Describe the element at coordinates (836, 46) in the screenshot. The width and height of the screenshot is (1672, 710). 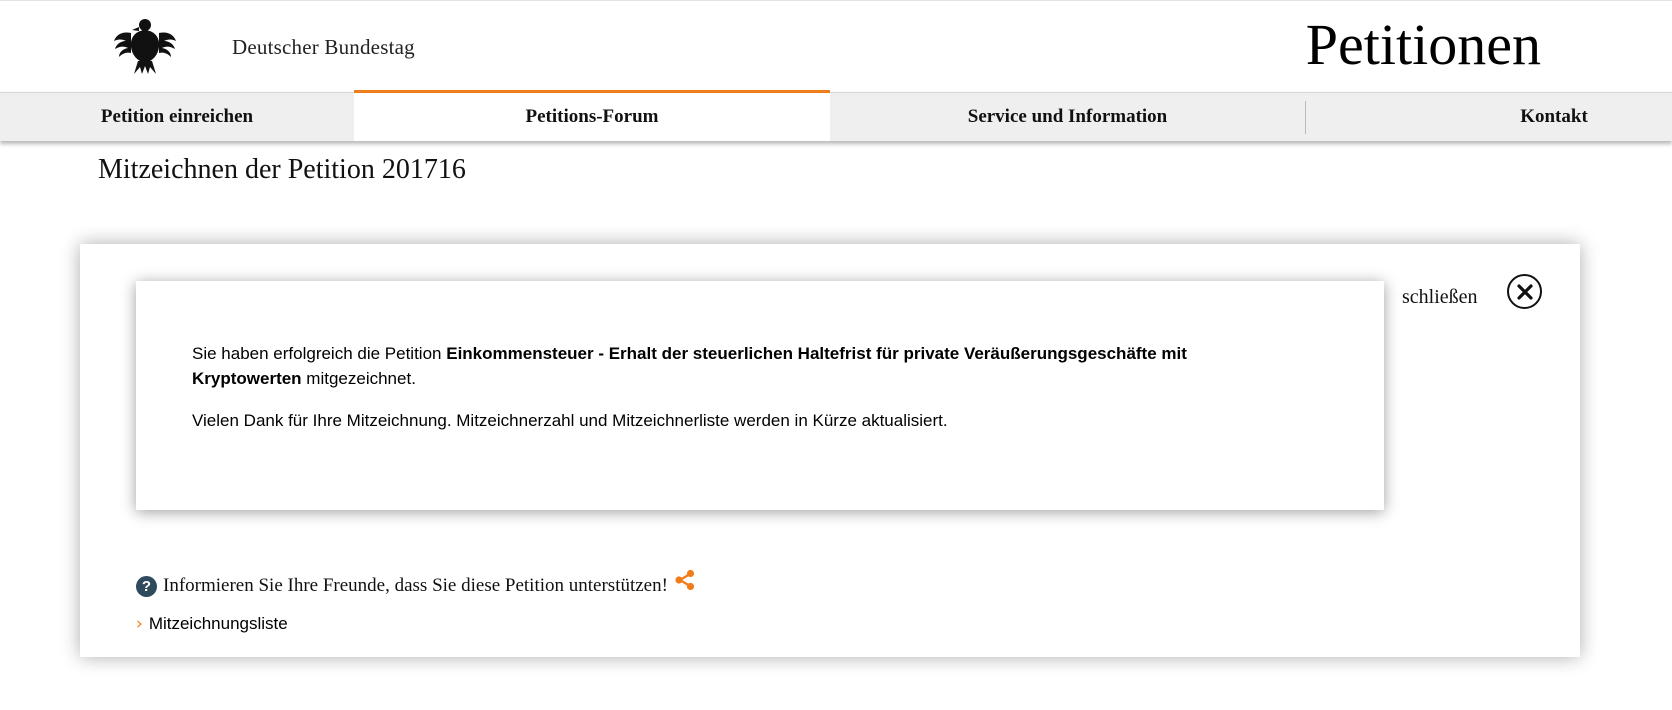
I see `site-header: Deutscher Bundestag Petitionen` at that location.